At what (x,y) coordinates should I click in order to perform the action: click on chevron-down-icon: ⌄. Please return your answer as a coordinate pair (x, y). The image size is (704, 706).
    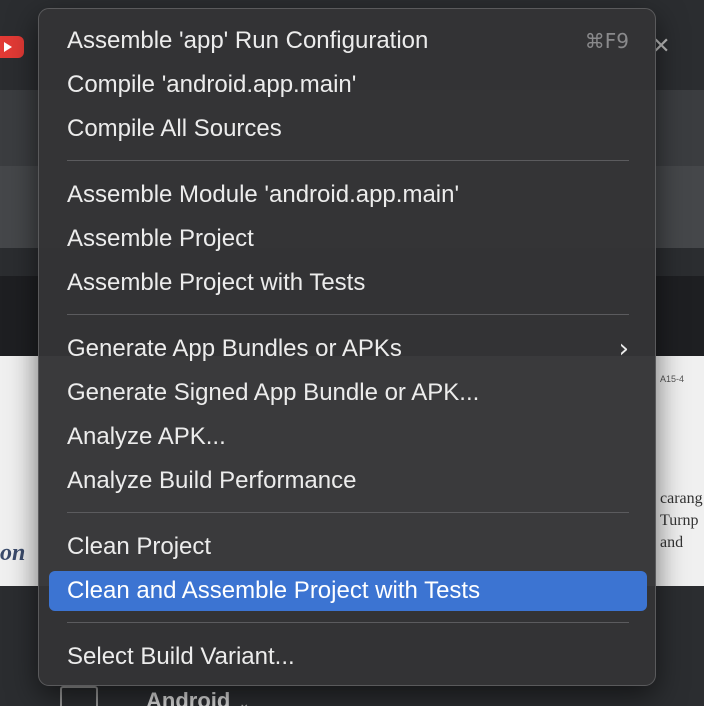
    Looking at the image, I should click on (244, 700).